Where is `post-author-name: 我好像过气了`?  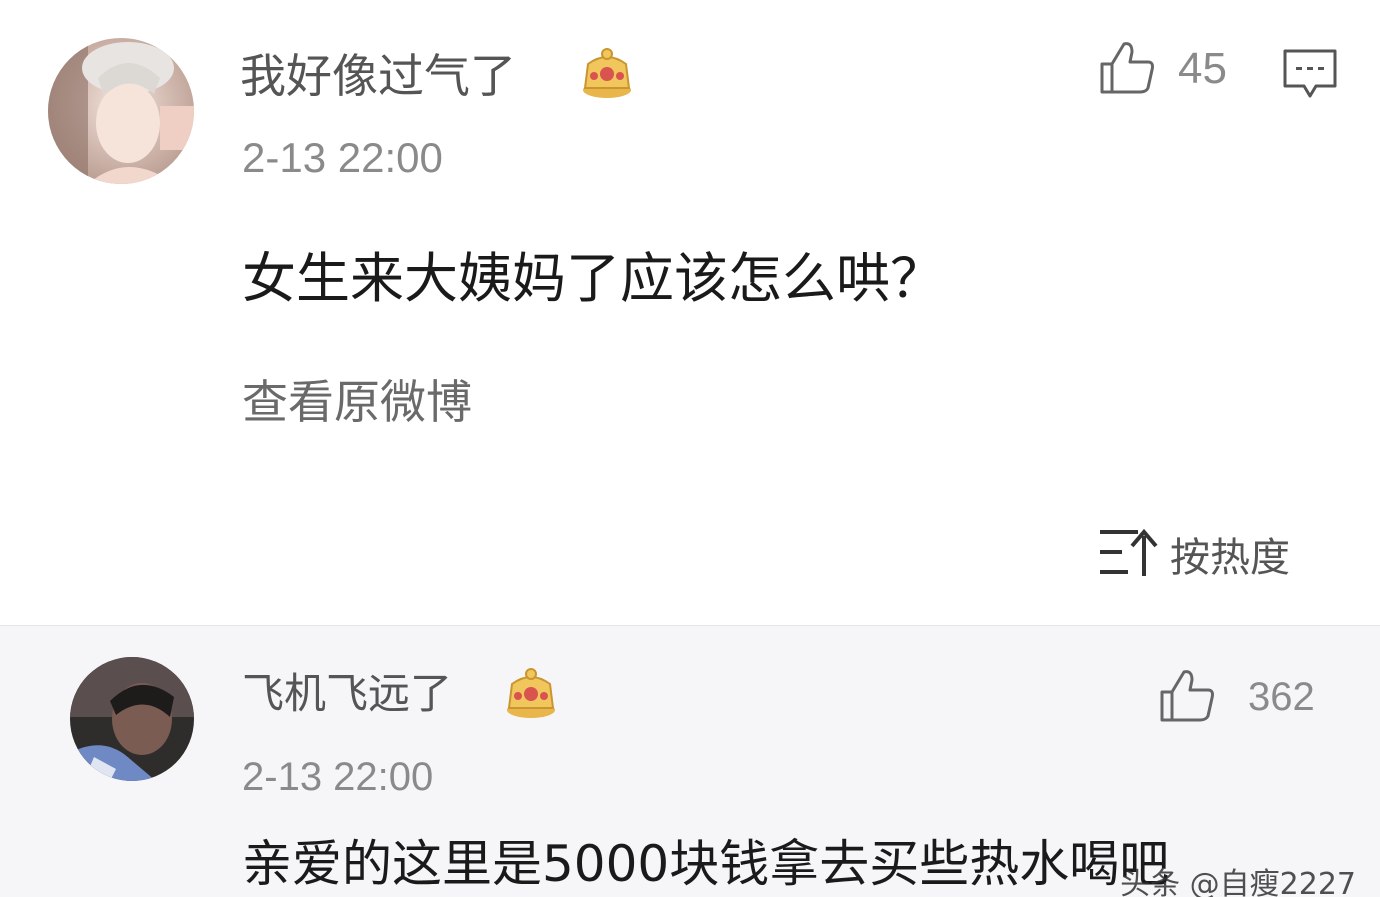 post-author-name: 我好像过气了 is located at coordinates (378, 76).